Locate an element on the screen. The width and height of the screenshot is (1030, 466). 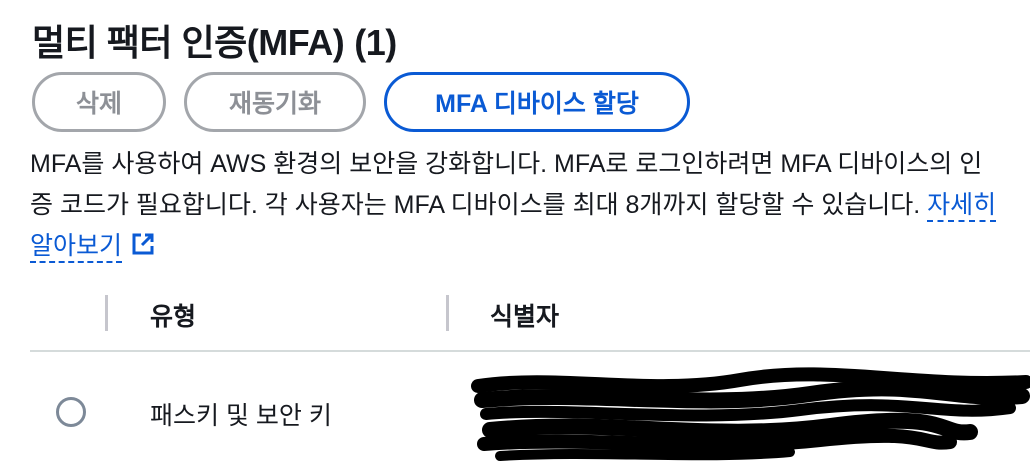
assign-mfa-device-button-label: MFA 디바이스 할당 is located at coordinates (537, 104).